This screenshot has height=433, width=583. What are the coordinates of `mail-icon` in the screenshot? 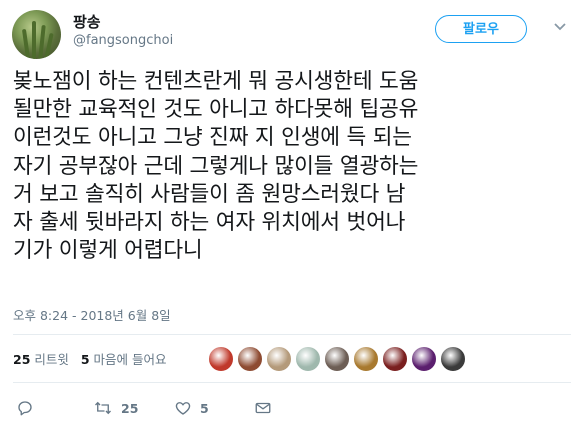 It's located at (263, 408).